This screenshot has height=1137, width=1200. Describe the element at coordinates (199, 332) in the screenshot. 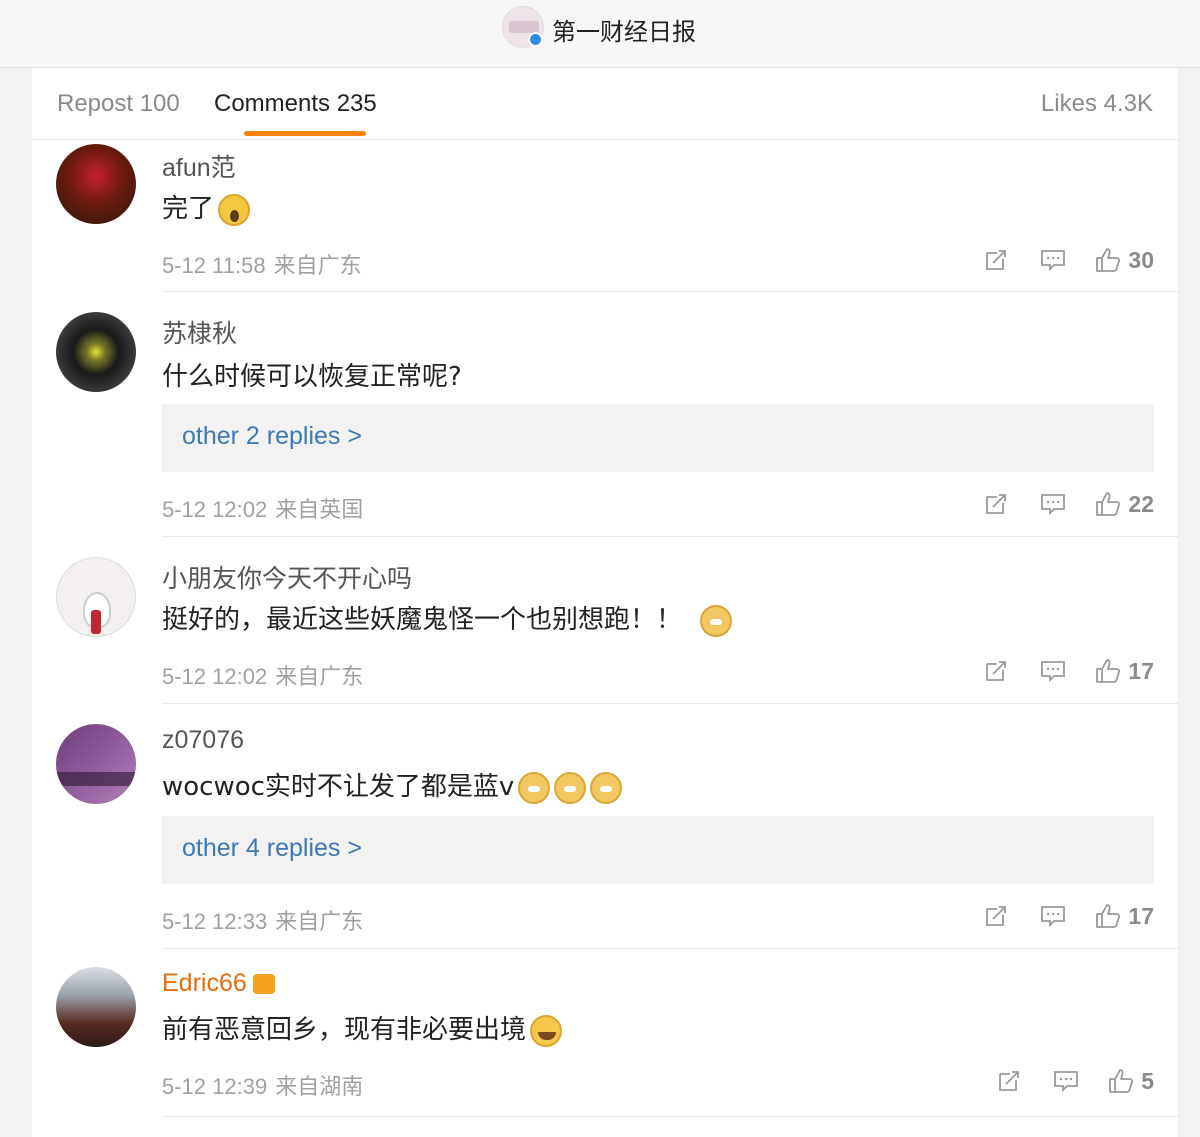

I see `comment-username: 苏棣秋` at that location.